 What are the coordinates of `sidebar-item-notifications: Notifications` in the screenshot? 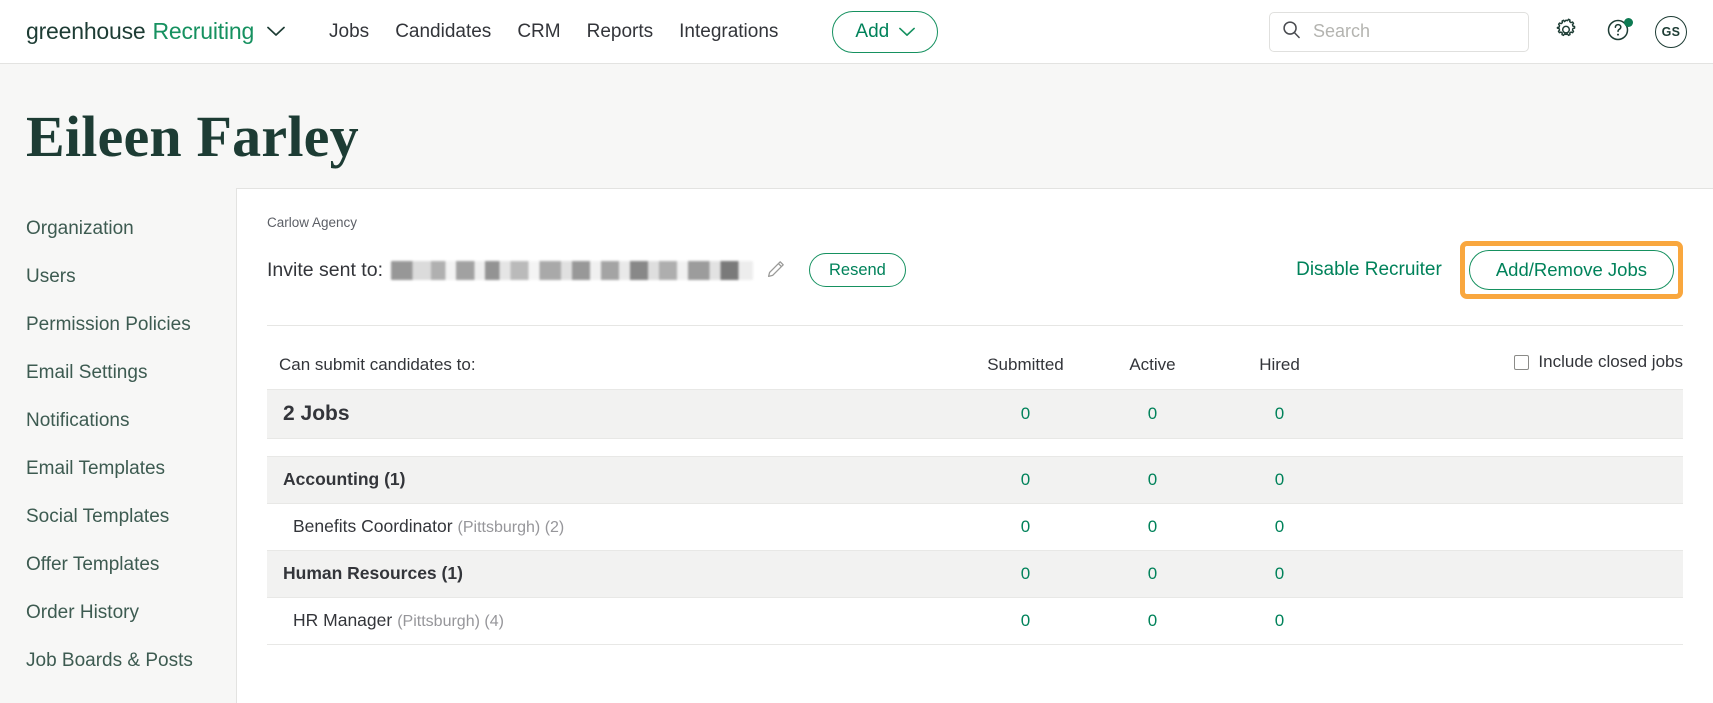 It's located at (131, 420).